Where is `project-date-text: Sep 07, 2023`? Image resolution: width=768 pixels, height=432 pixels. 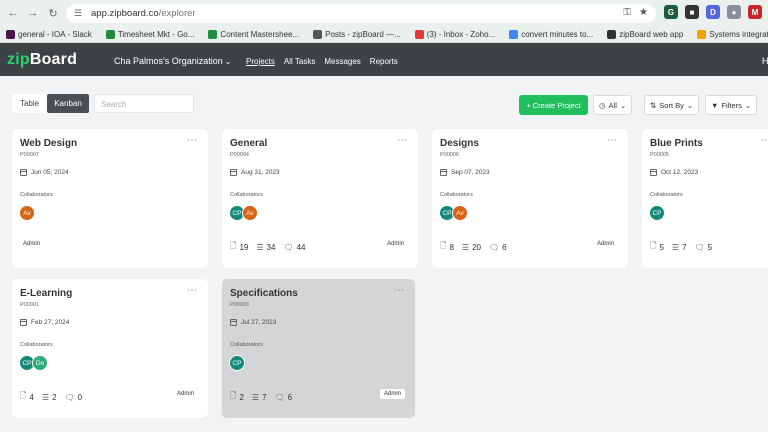
project-date-text: Sep 07, 2023 is located at coordinates (470, 172).